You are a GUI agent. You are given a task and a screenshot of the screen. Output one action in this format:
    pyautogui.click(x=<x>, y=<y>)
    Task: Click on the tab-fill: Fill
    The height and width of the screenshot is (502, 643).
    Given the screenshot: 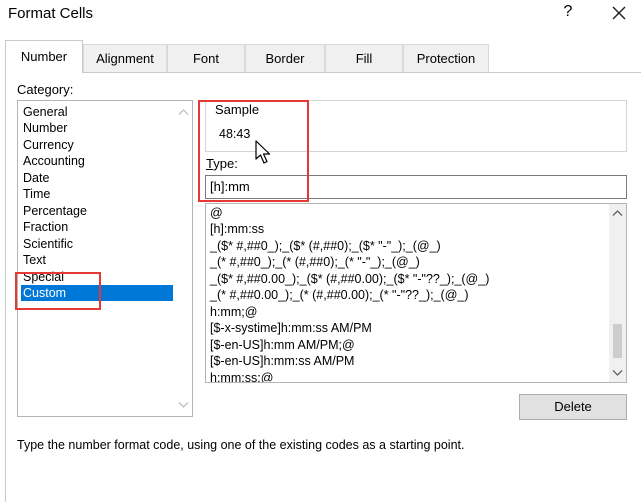 What is the action you would take?
    pyautogui.click(x=364, y=58)
    